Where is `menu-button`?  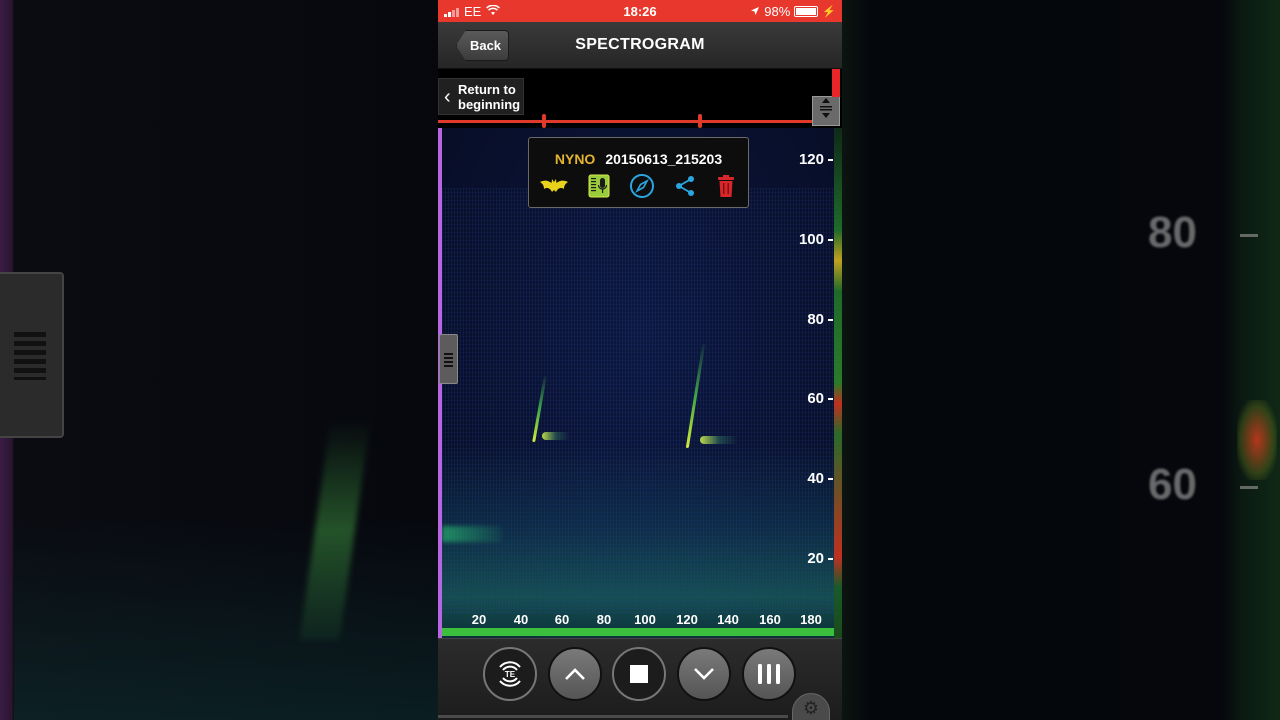 menu-button is located at coordinates (769, 674).